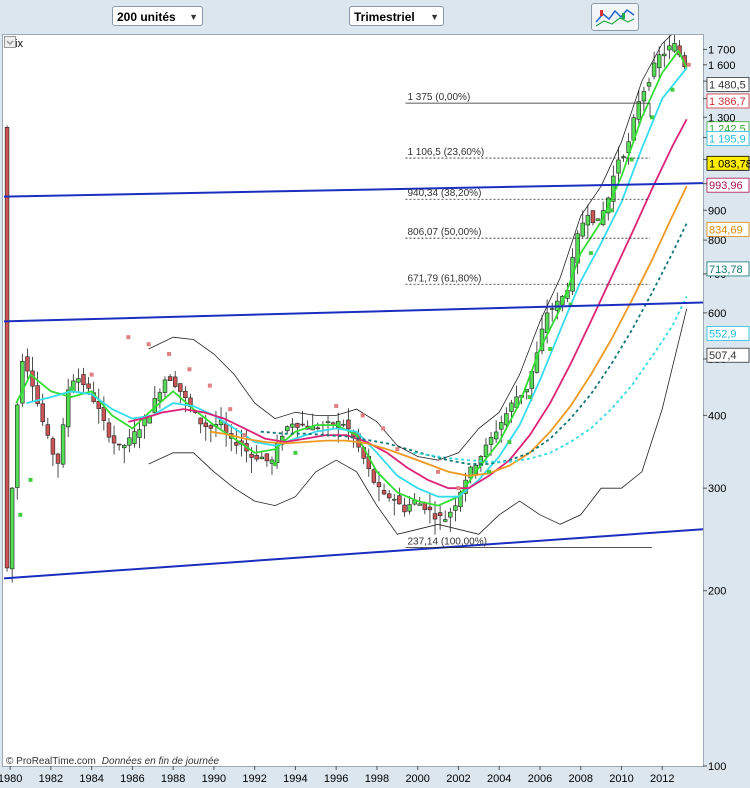  I want to click on y-tick-label: 1 700, so click(722, 50).